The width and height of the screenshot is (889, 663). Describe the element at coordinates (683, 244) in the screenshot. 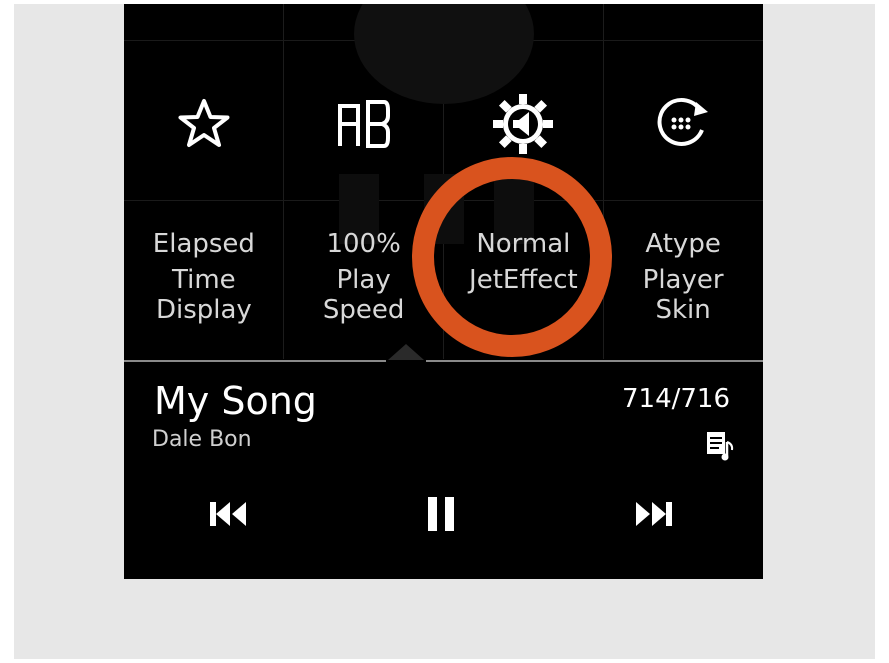

I see `option-label: Atype` at that location.